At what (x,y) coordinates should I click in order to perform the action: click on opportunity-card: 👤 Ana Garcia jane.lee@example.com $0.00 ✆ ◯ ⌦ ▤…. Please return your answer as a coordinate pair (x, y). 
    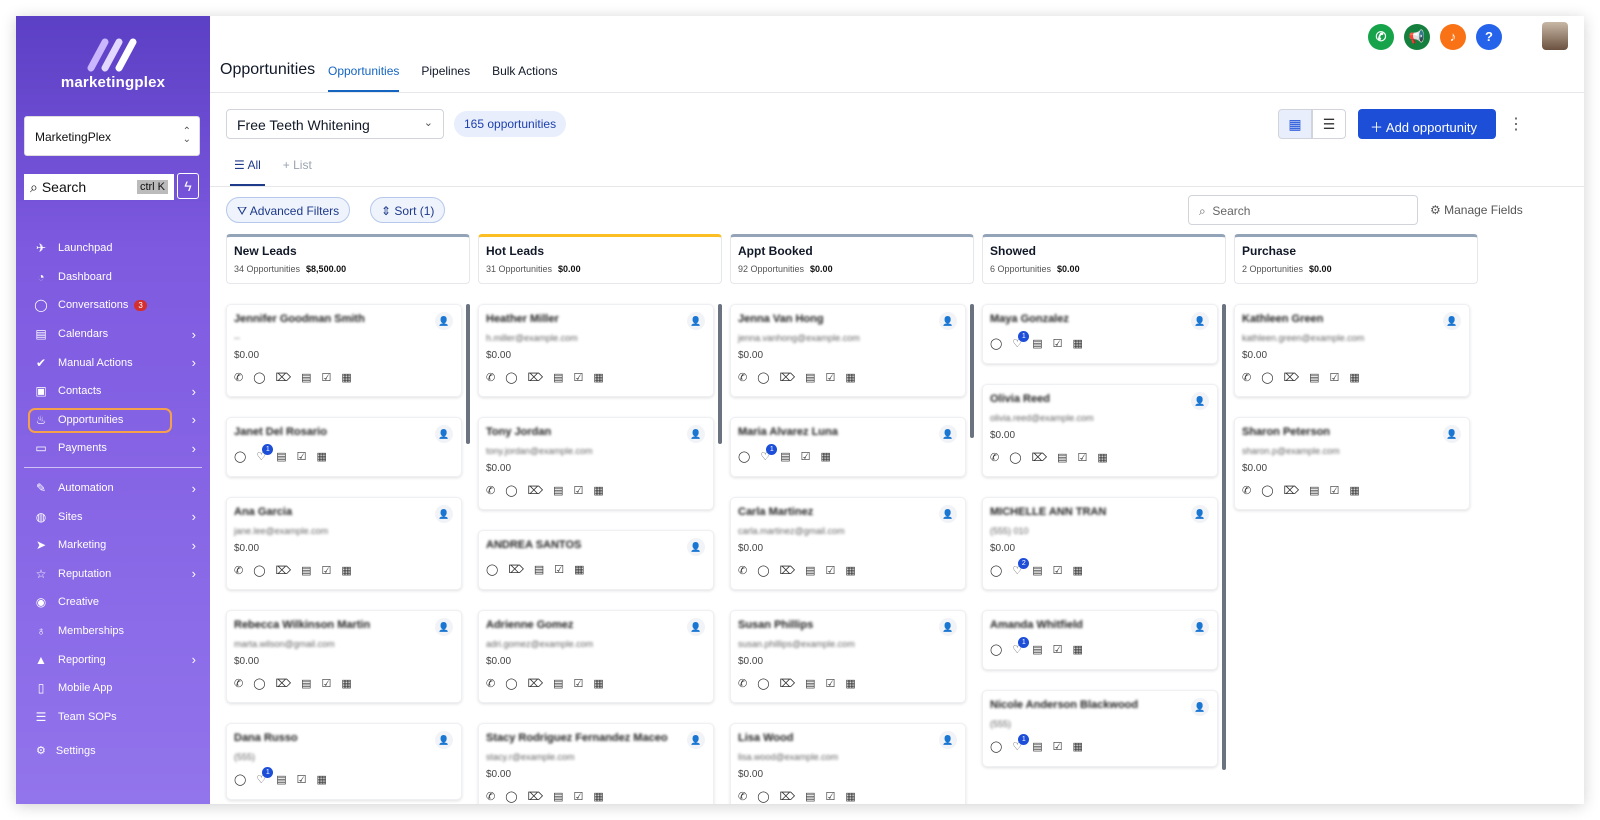
    Looking at the image, I should click on (344, 543).